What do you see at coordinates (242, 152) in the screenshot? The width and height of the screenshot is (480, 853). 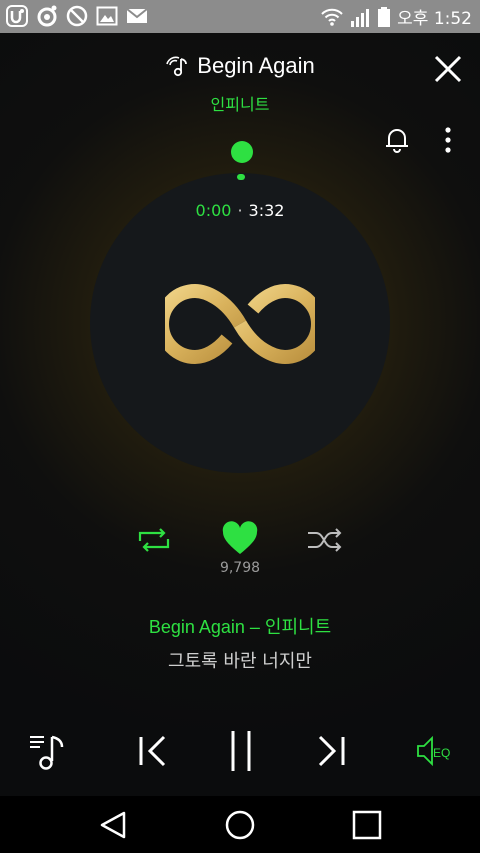 I see `progress-thumb` at bounding box center [242, 152].